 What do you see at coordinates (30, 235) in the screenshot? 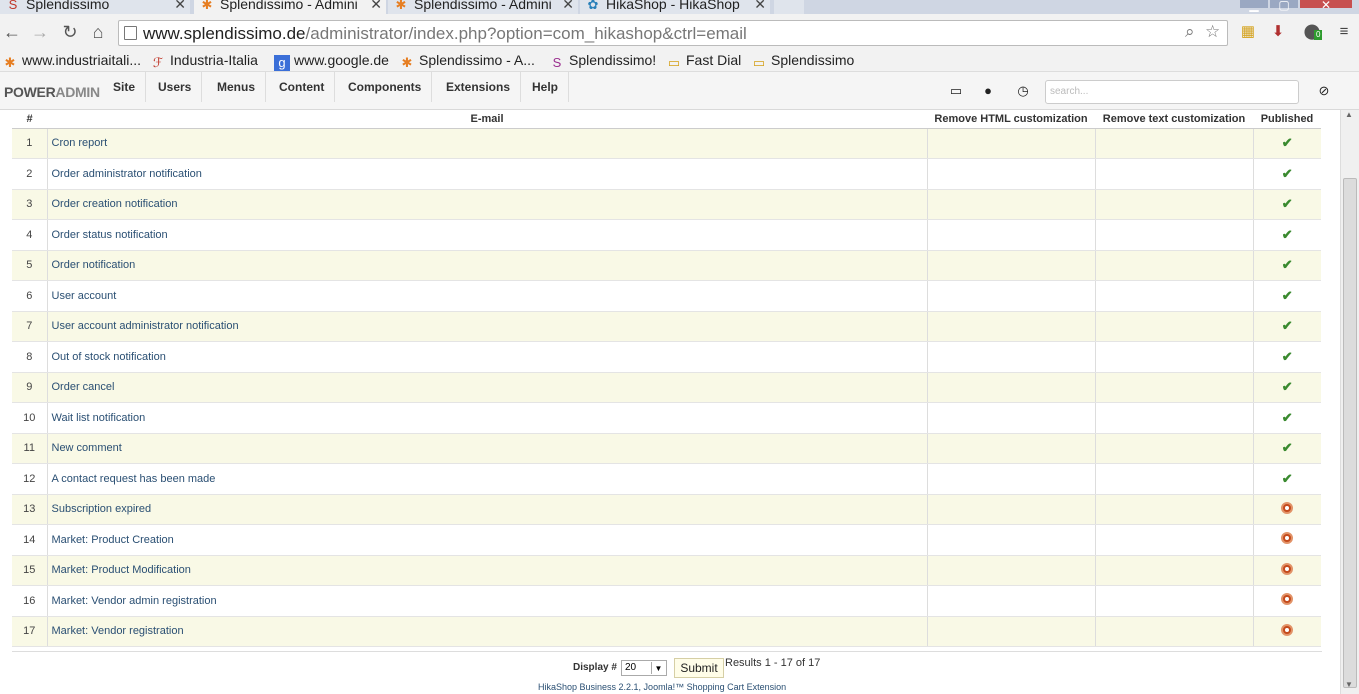
I see `row-number: 4` at bounding box center [30, 235].